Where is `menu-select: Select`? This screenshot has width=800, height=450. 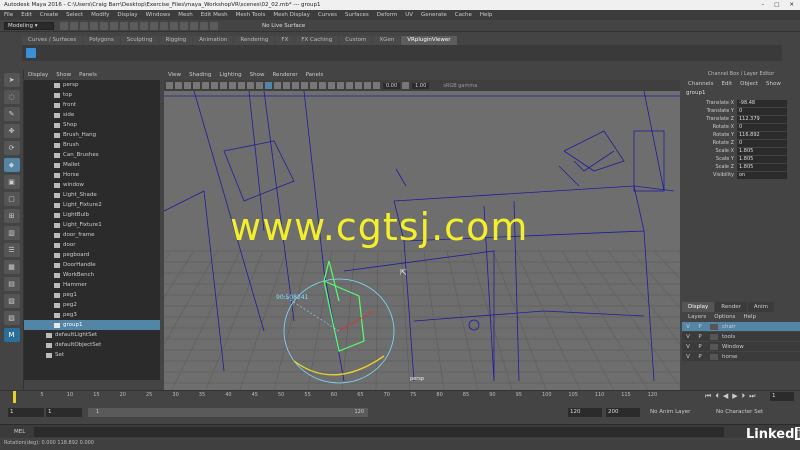
menu-select: Select is located at coordinates (74, 15).